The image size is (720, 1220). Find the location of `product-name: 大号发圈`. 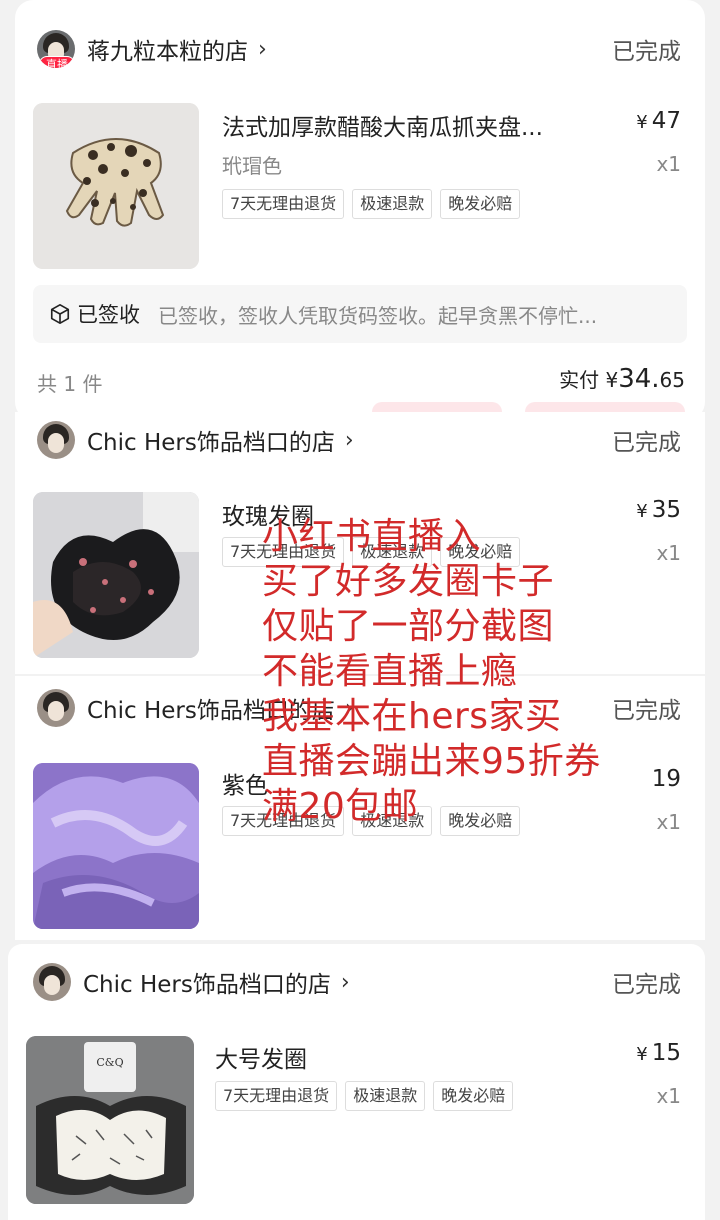

product-name: 大号发圈 is located at coordinates (261, 1057).